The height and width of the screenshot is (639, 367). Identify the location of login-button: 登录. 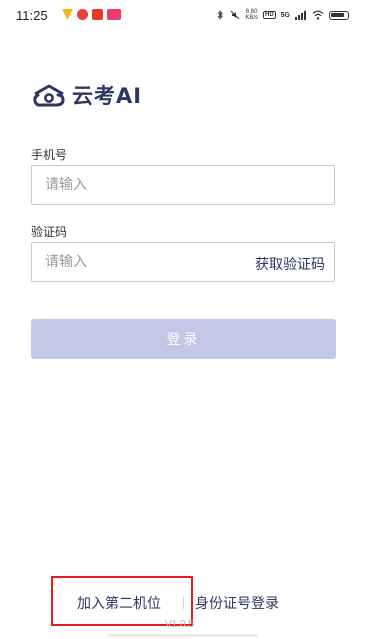
(183, 339).